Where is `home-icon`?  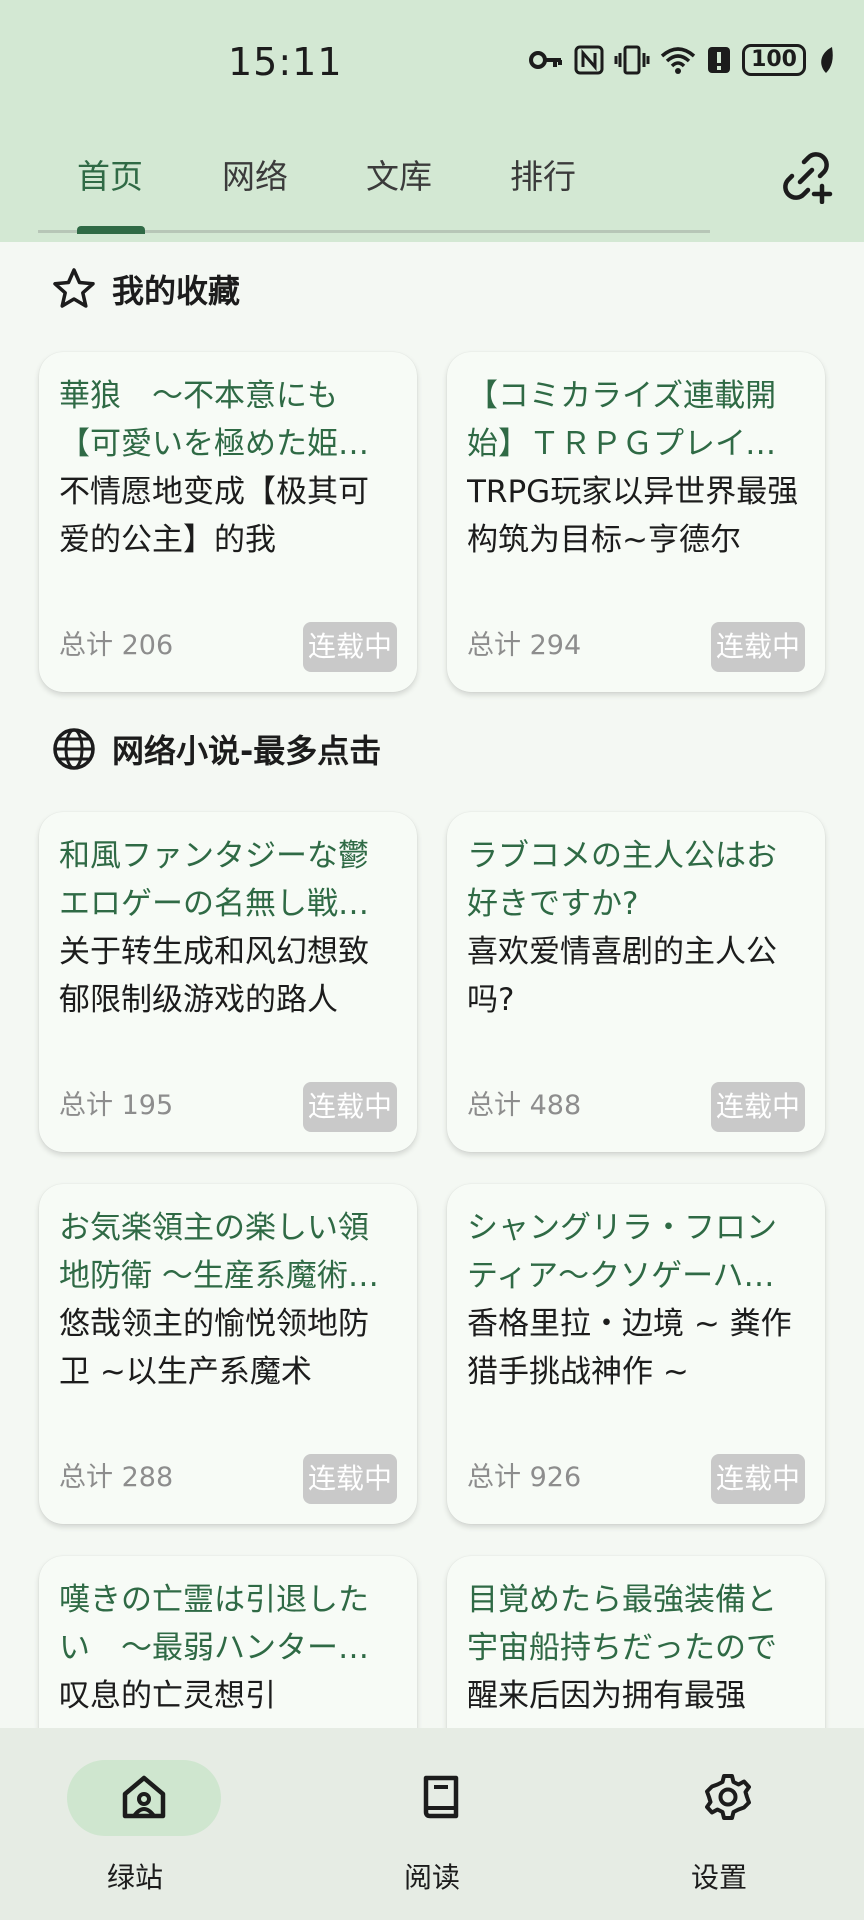
home-icon is located at coordinates (144, 1797).